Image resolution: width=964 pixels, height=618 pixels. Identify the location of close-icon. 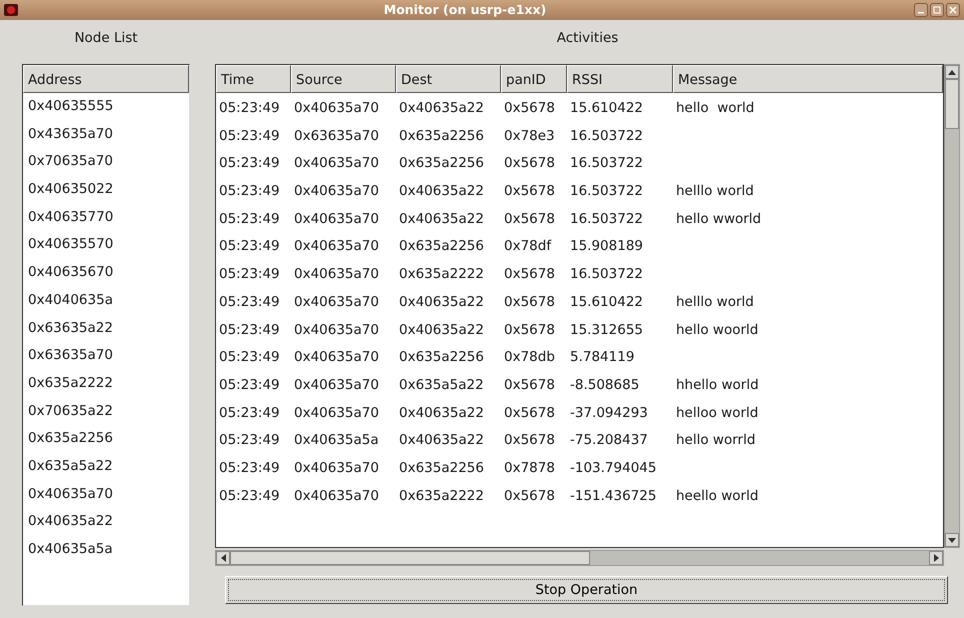
(953, 10).